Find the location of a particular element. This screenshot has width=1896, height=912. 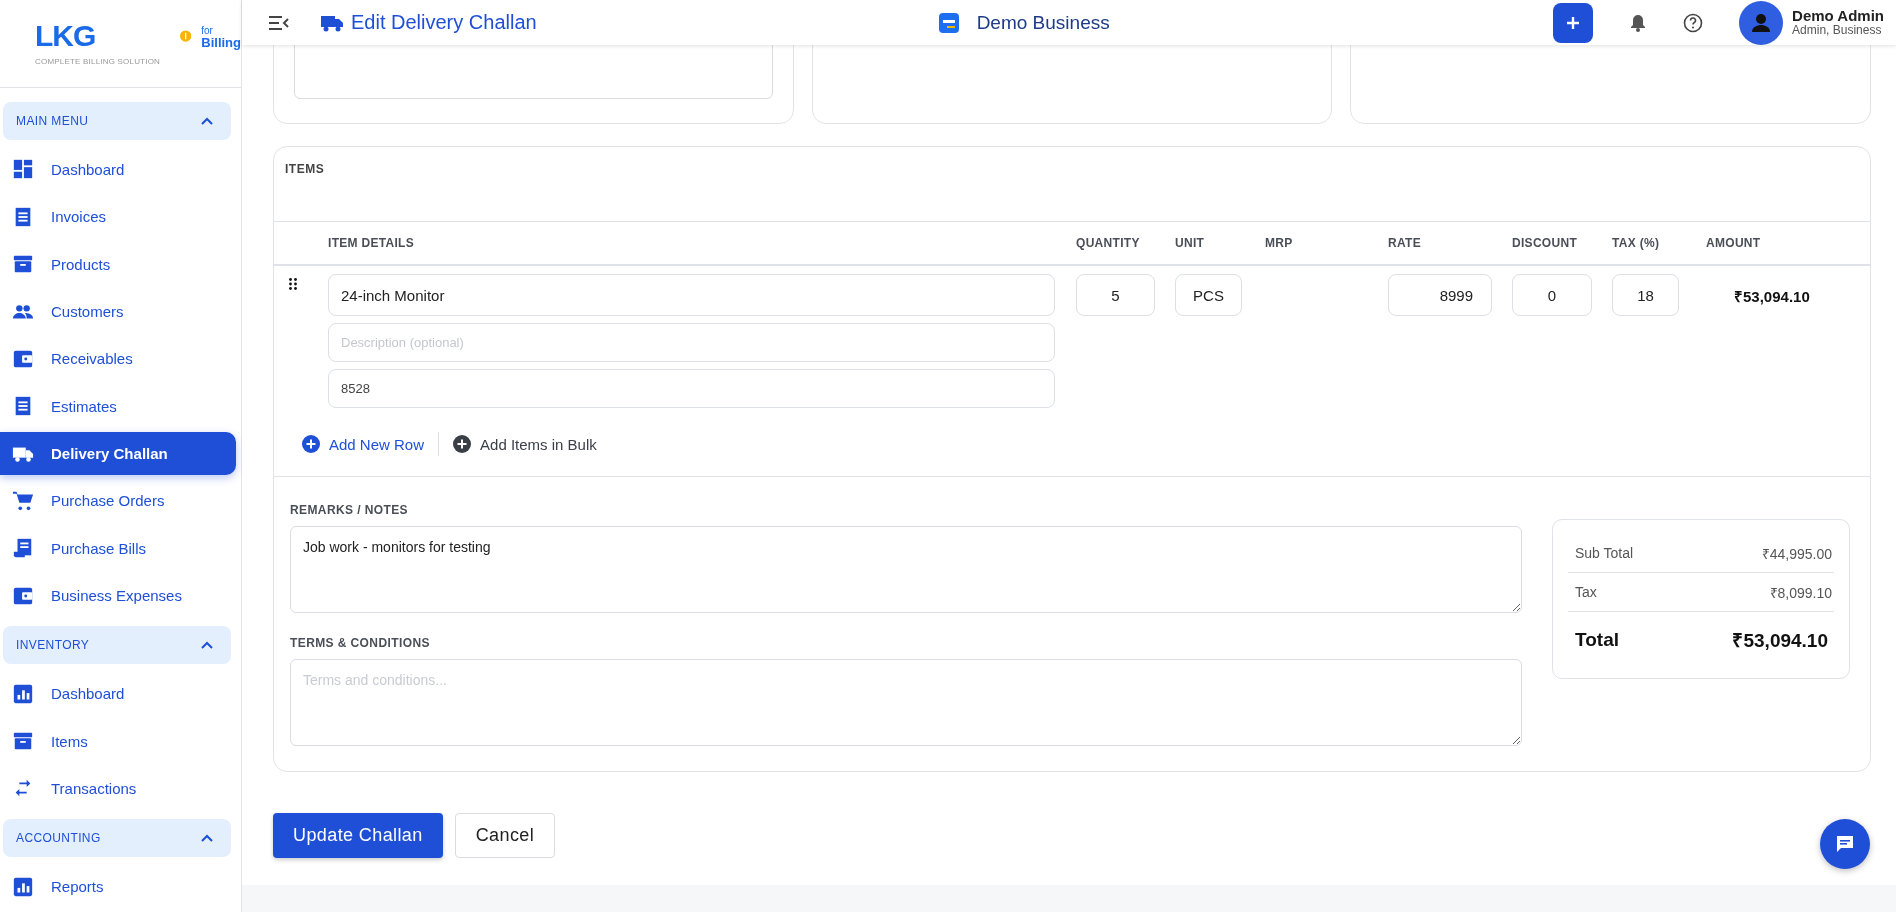

add-bulk-button: Add Items in Bulk is located at coordinates (525, 444).